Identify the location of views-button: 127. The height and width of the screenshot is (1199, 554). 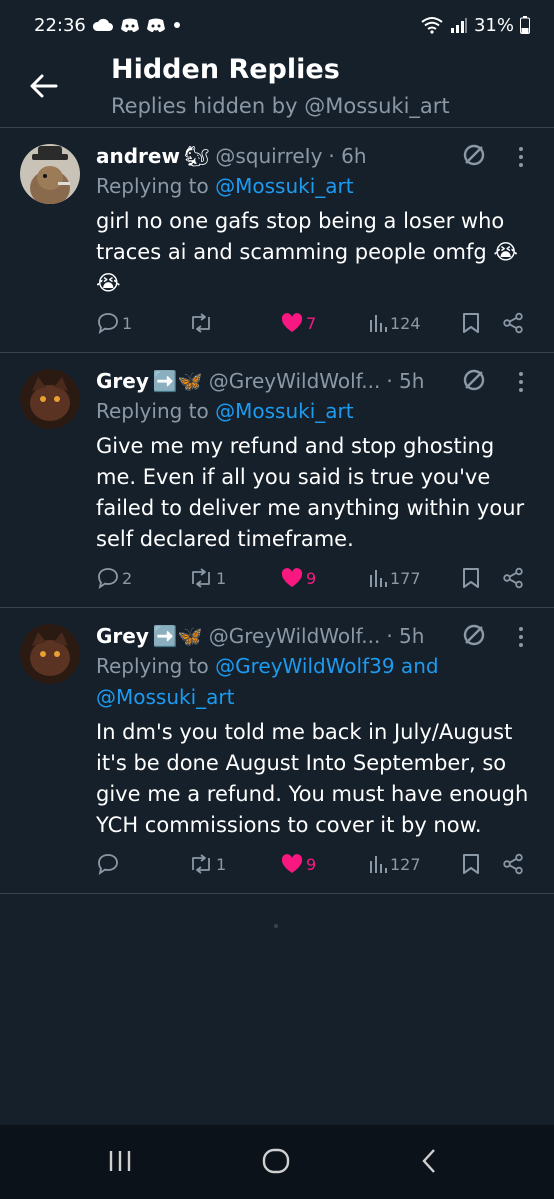
(394, 864).